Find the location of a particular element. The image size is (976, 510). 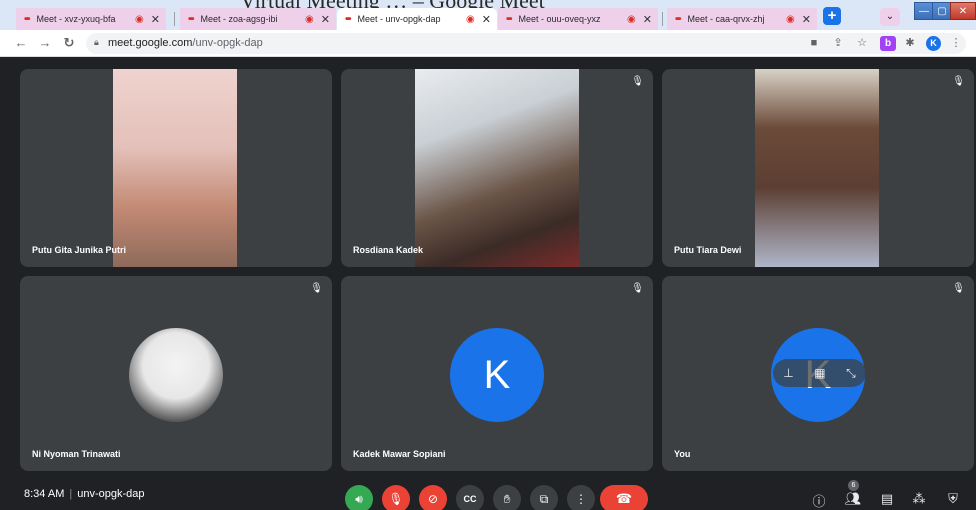

url-path: /unv-opgk-dap is located at coordinates (227, 43).